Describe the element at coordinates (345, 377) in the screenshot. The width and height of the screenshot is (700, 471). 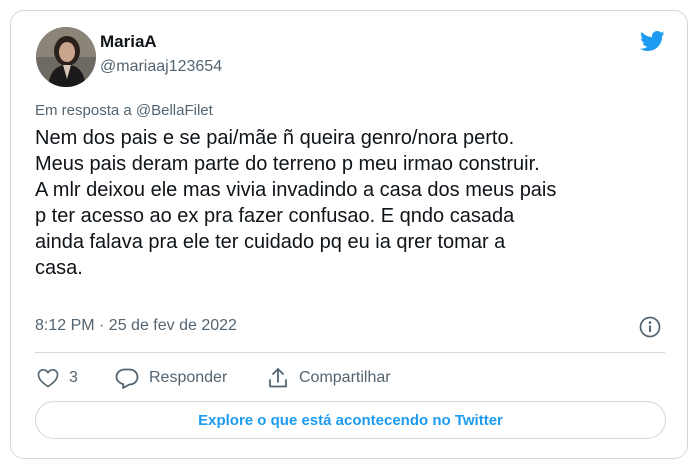
I see `share-label: Compartilhar` at that location.